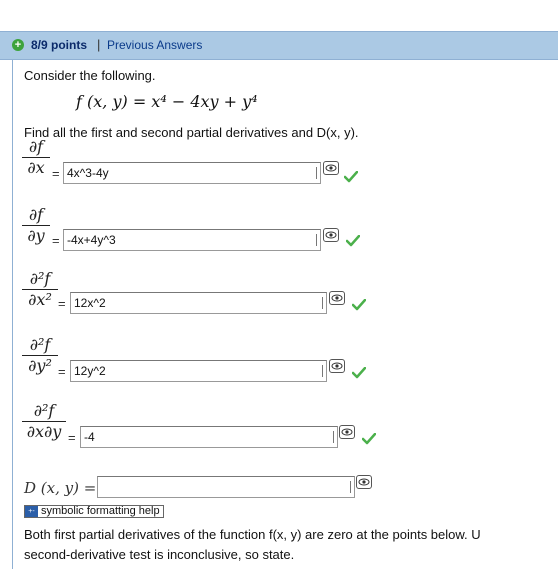 The height and width of the screenshot is (569, 558). What do you see at coordinates (89, 437) in the screenshot?
I see `answer-value: -4` at bounding box center [89, 437].